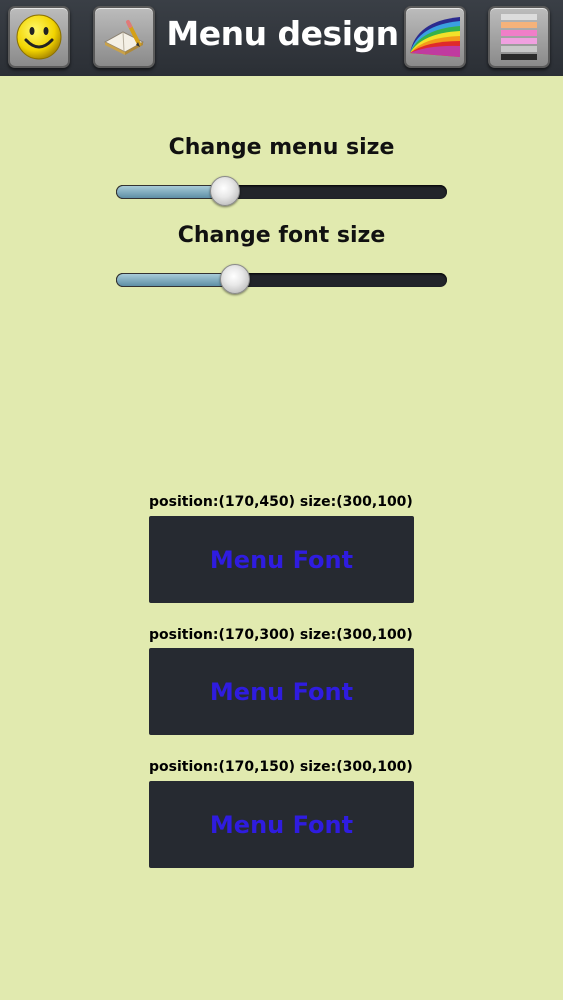 This screenshot has width=563, height=1000. What do you see at coordinates (235, 279) in the screenshot?
I see `font-size-slider-thumb` at bounding box center [235, 279].